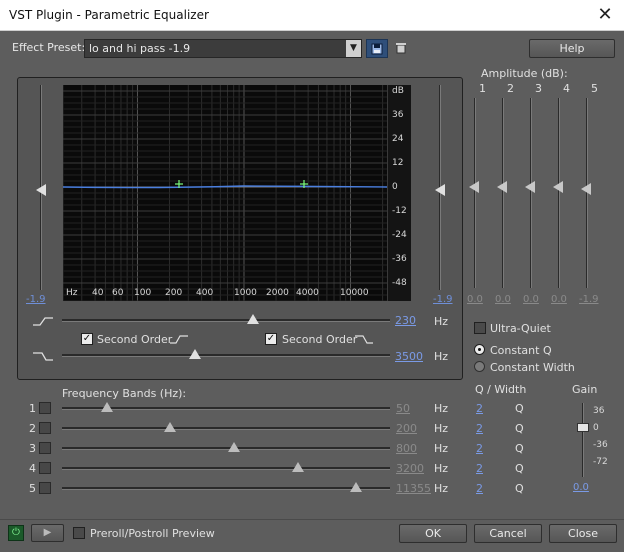 The image size is (624, 552). What do you see at coordinates (226, 468) in the screenshot?
I see `band-4-slider` at bounding box center [226, 468].